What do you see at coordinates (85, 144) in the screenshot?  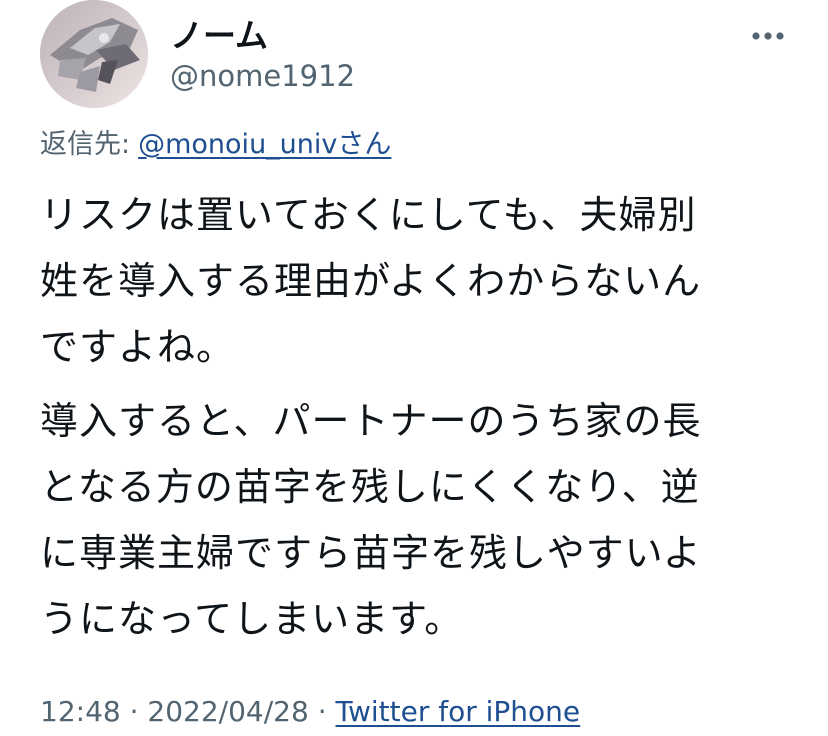 I see `reply-prefix: 返信先:` at bounding box center [85, 144].